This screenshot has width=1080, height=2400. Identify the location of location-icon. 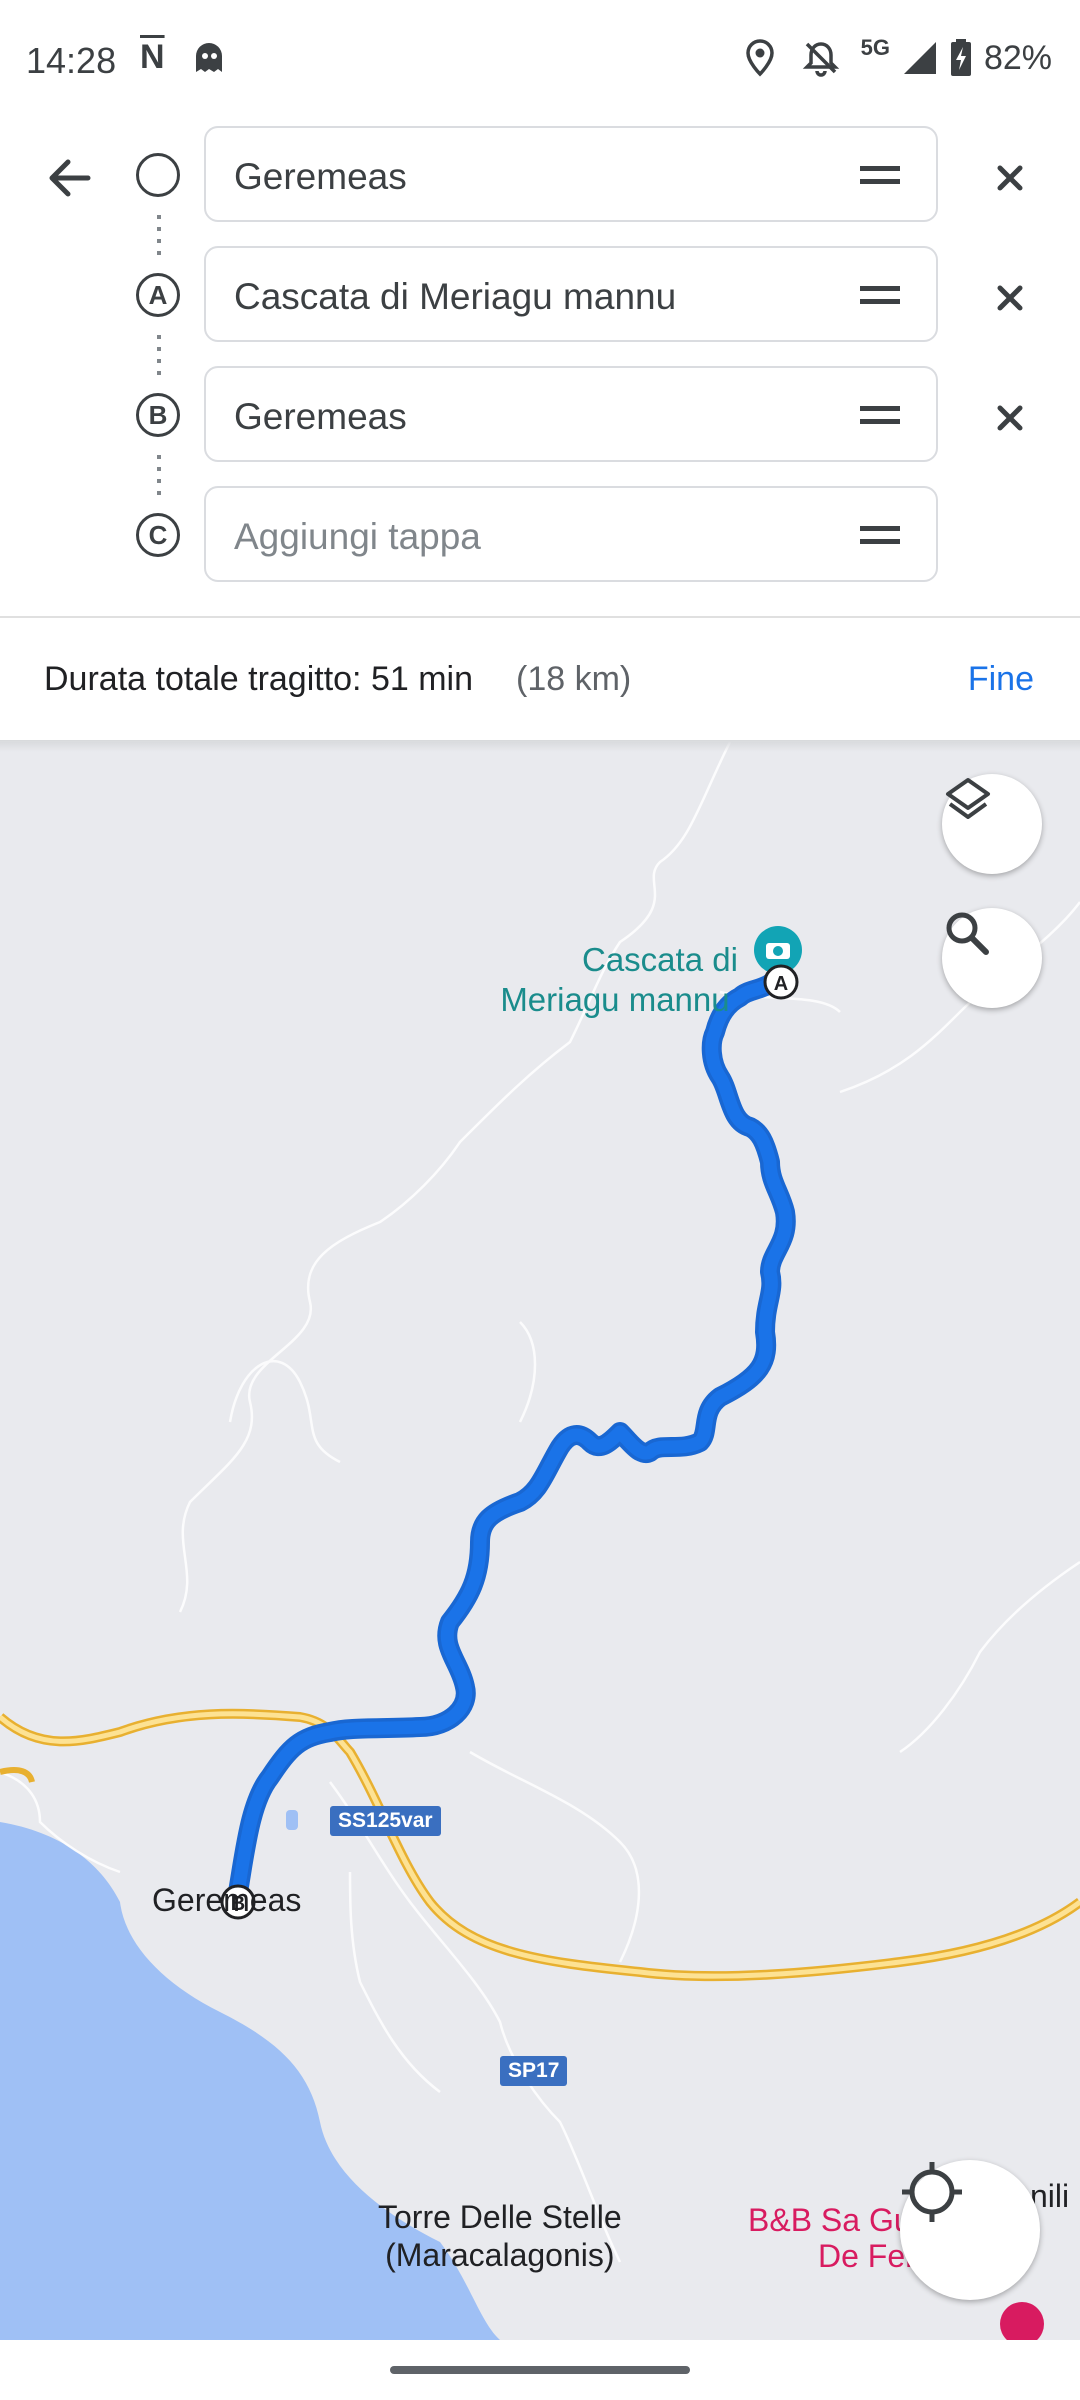
(759, 58).